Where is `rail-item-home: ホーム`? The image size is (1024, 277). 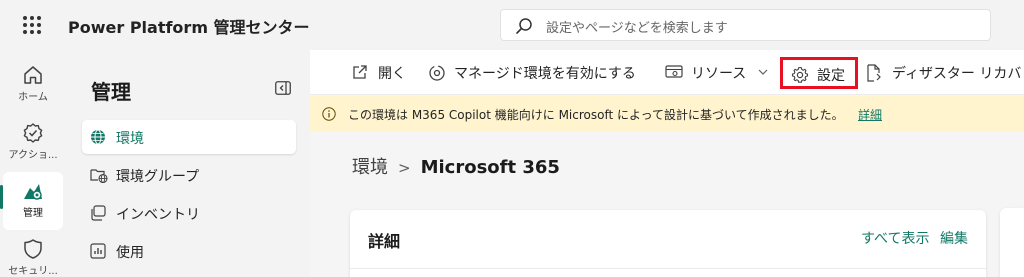
rail-item-home: ホーム is located at coordinates (33, 85).